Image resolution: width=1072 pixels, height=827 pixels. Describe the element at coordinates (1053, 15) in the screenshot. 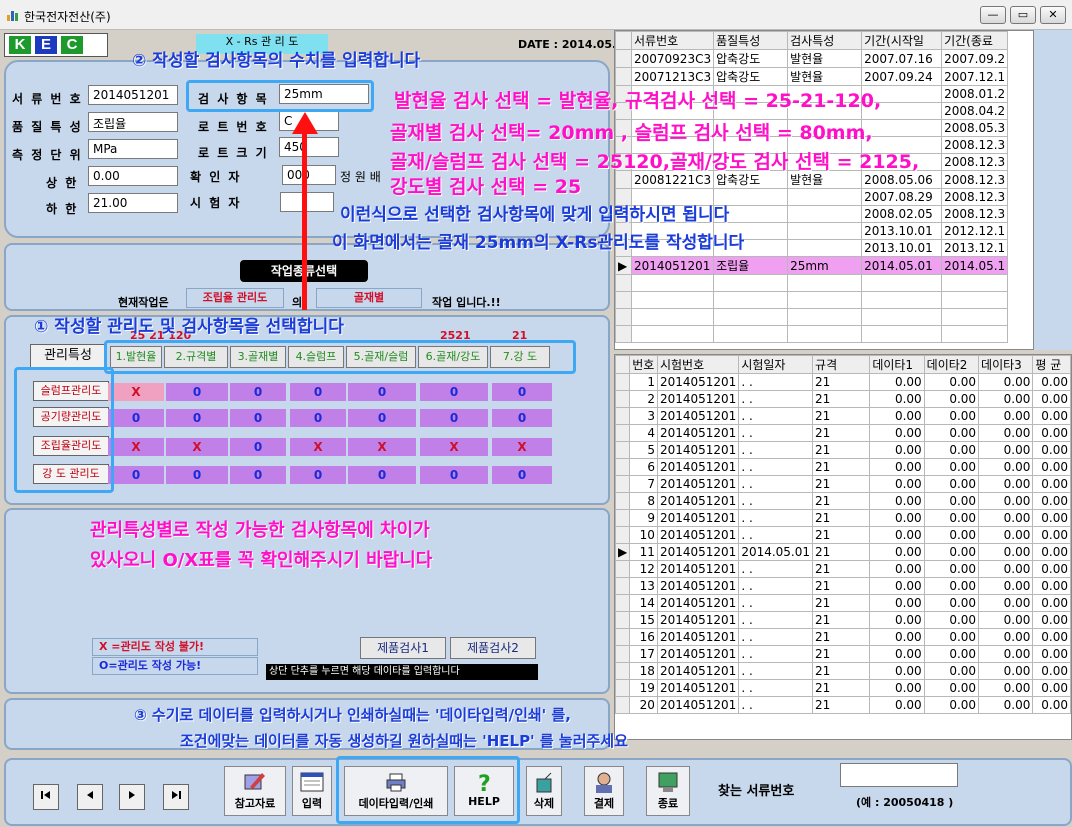

I see `close-button: ✕` at that location.